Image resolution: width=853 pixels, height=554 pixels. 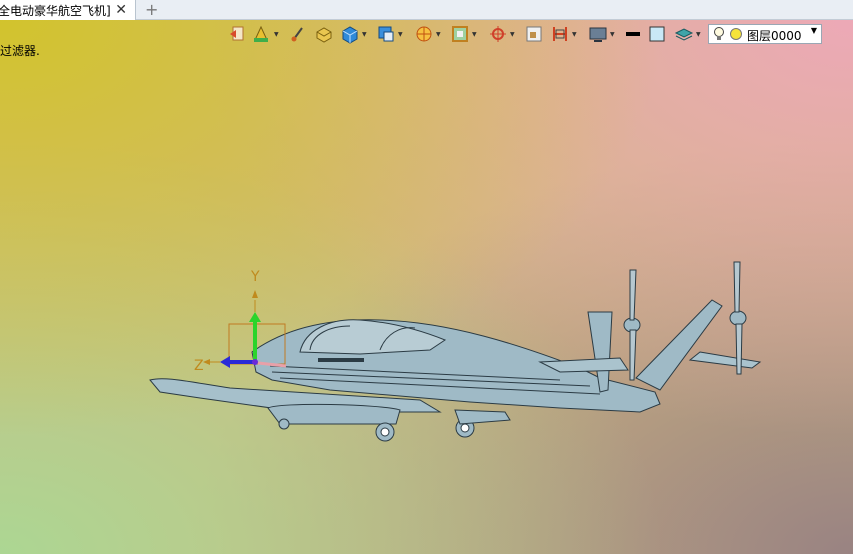 I want to click on y-axis-arrow, so click(x=255, y=317).